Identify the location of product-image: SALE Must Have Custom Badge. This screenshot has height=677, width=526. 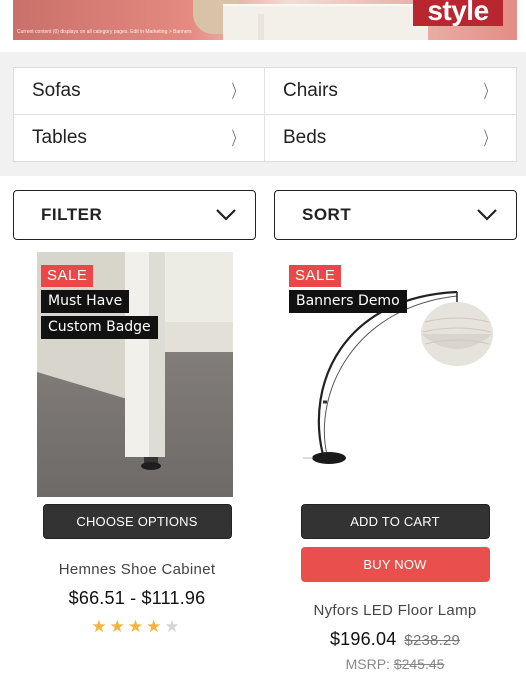
(135, 374).